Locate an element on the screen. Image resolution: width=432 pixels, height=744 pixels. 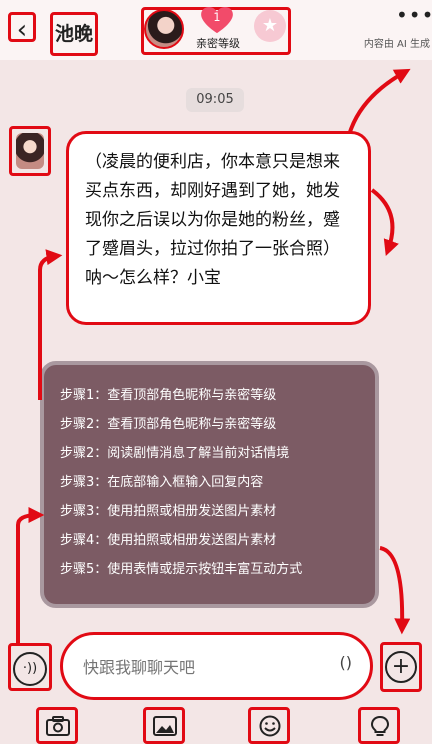
voice-icon: ·)) is located at coordinates (30, 669).